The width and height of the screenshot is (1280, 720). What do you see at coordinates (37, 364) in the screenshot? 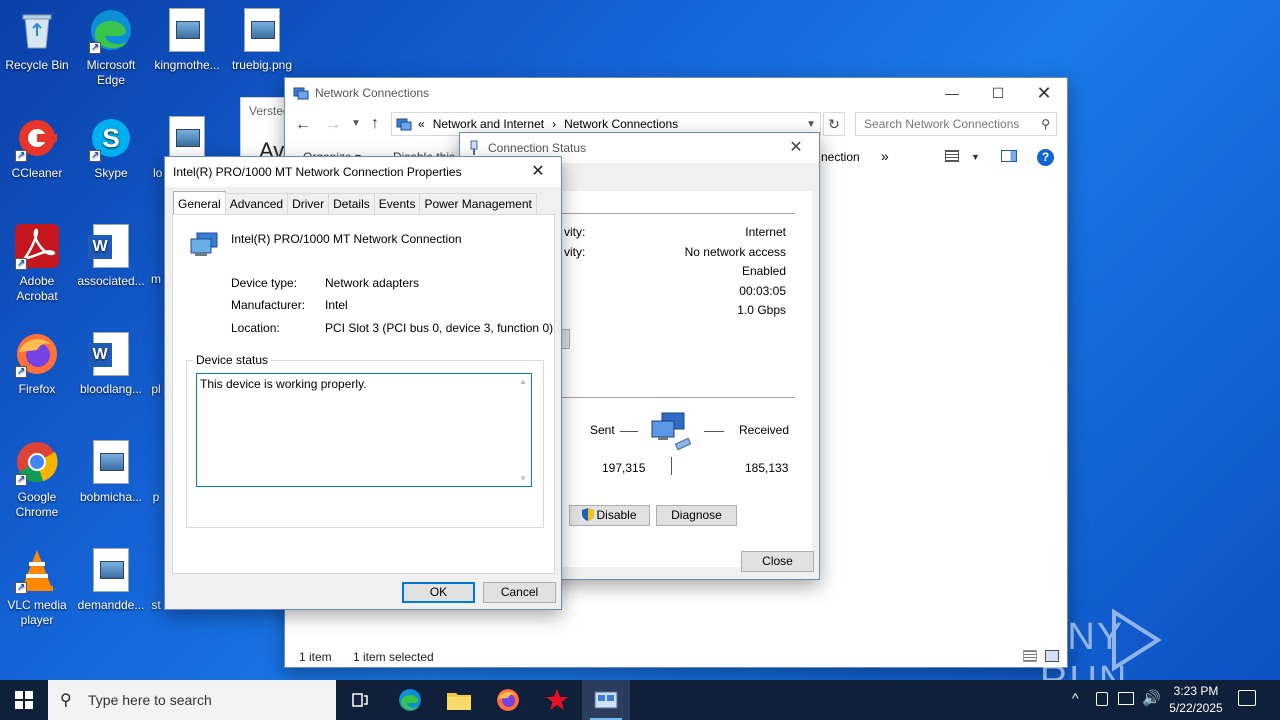
I see `desktop-icon-firefox: Firefox` at bounding box center [37, 364].